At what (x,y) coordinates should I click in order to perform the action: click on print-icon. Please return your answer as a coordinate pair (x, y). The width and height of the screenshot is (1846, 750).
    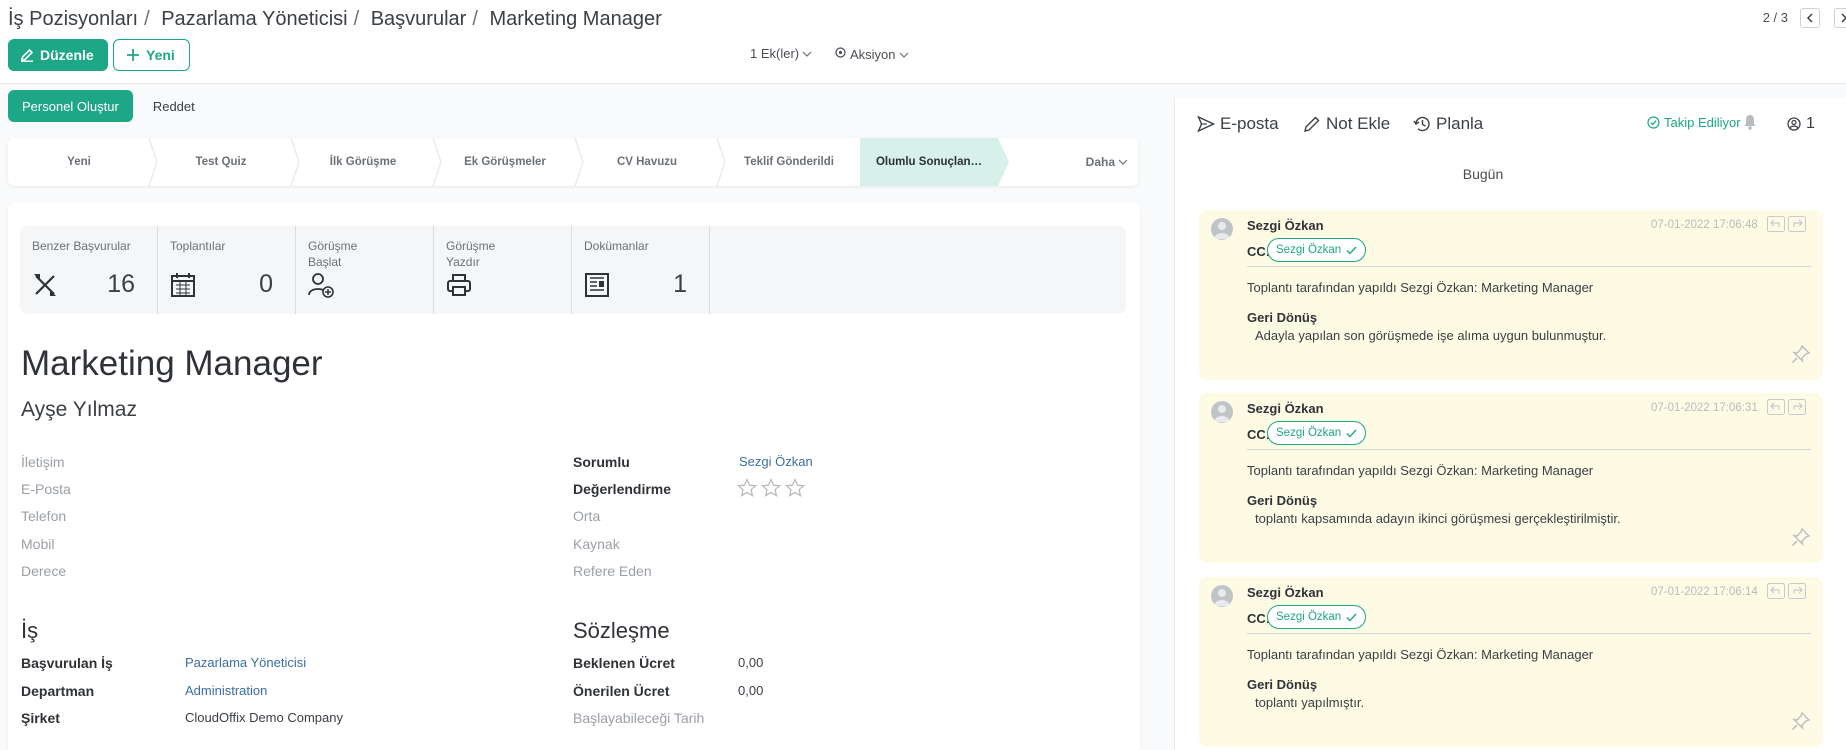
    Looking at the image, I should click on (459, 286).